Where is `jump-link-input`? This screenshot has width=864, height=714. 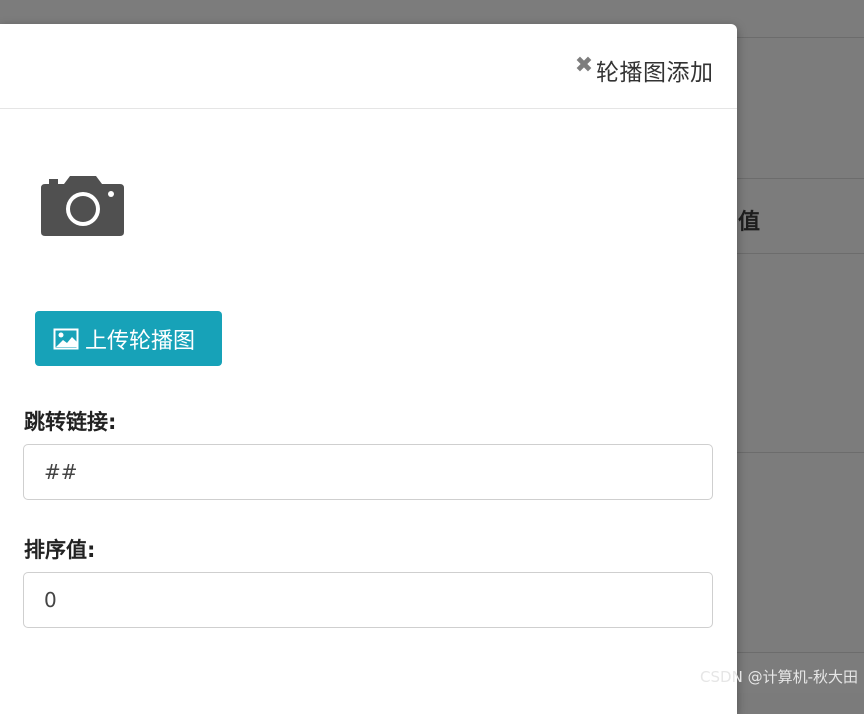 jump-link-input is located at coordinates (368, 472).